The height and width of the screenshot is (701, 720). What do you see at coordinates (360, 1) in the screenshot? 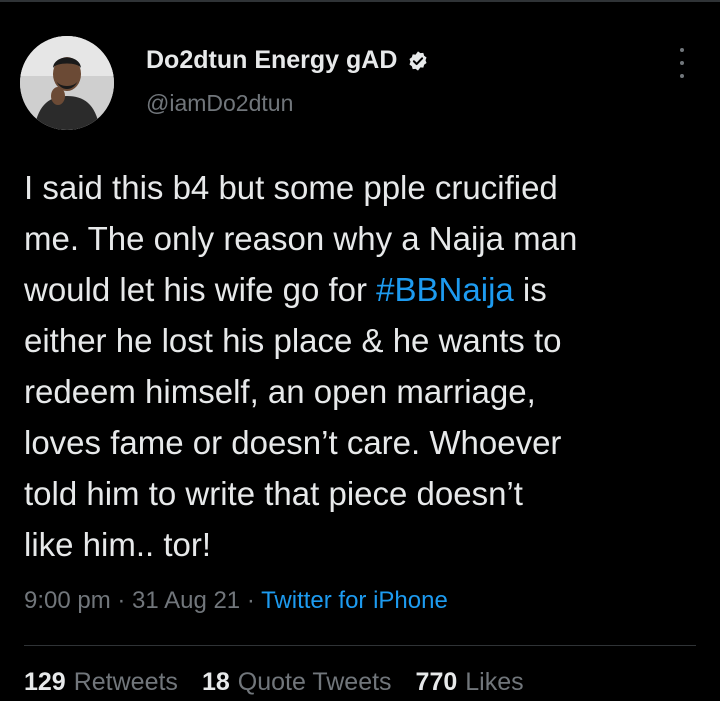
I see `top-divider` at bounding box center [360, 1].